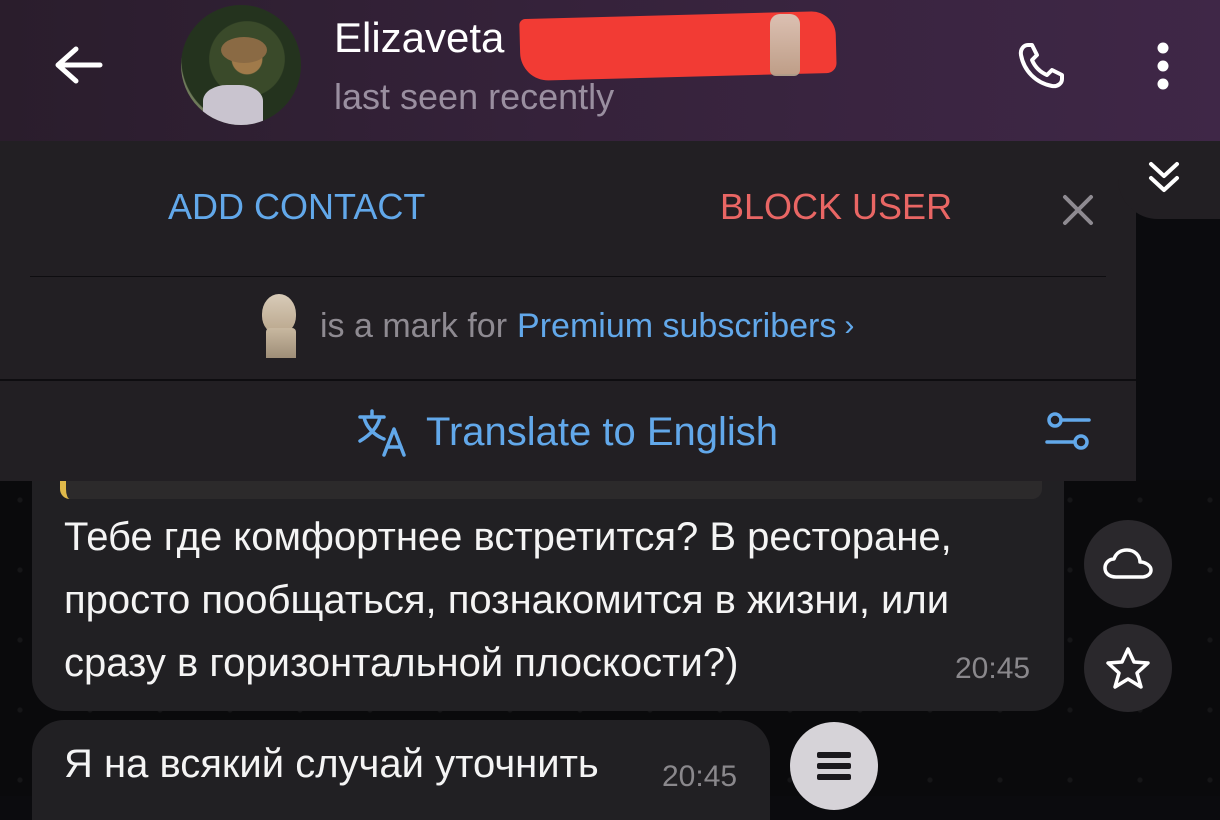 The width and height of the screenshot is (1220, 820). I want to click on menu-icon, so click(834, 766).